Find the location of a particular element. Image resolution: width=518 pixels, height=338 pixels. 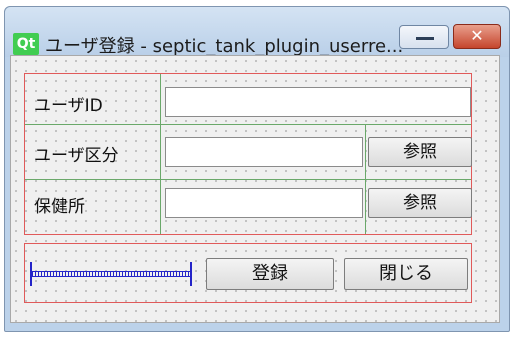

user-id-label: ユーザID is located at coordinates (68, 106).